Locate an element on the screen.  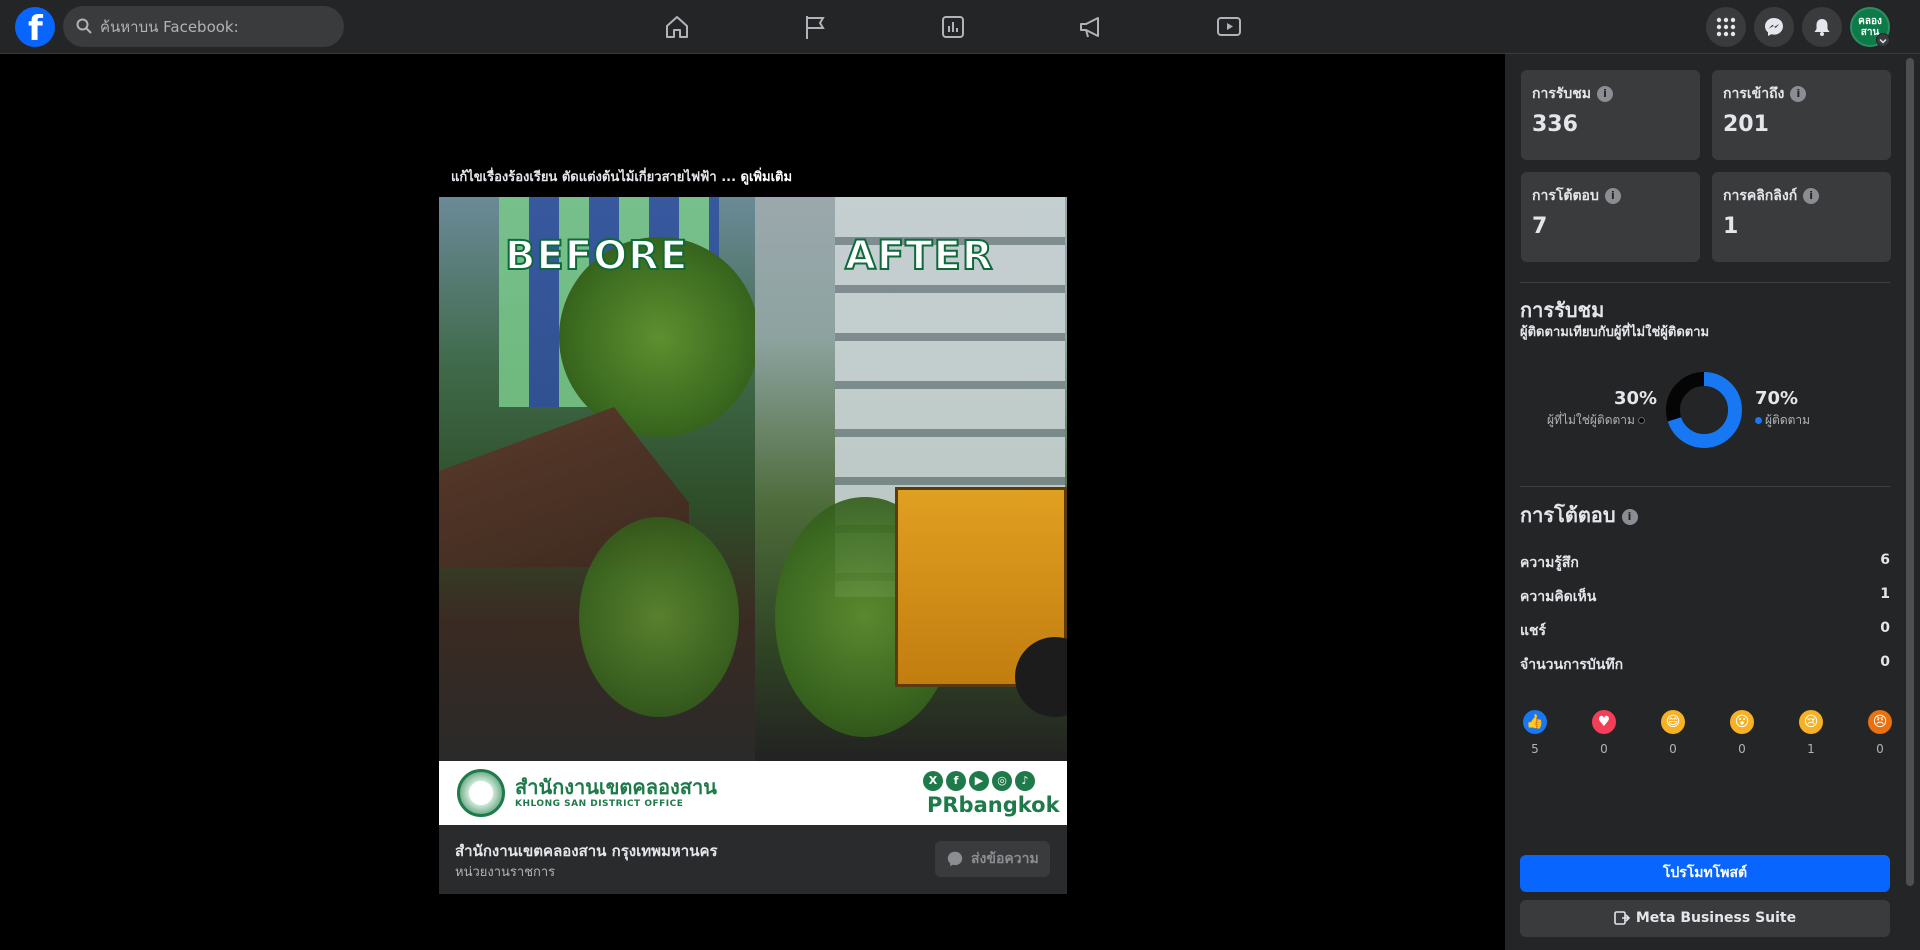
chevron-down-icon is located at coordinates (1883, 41).